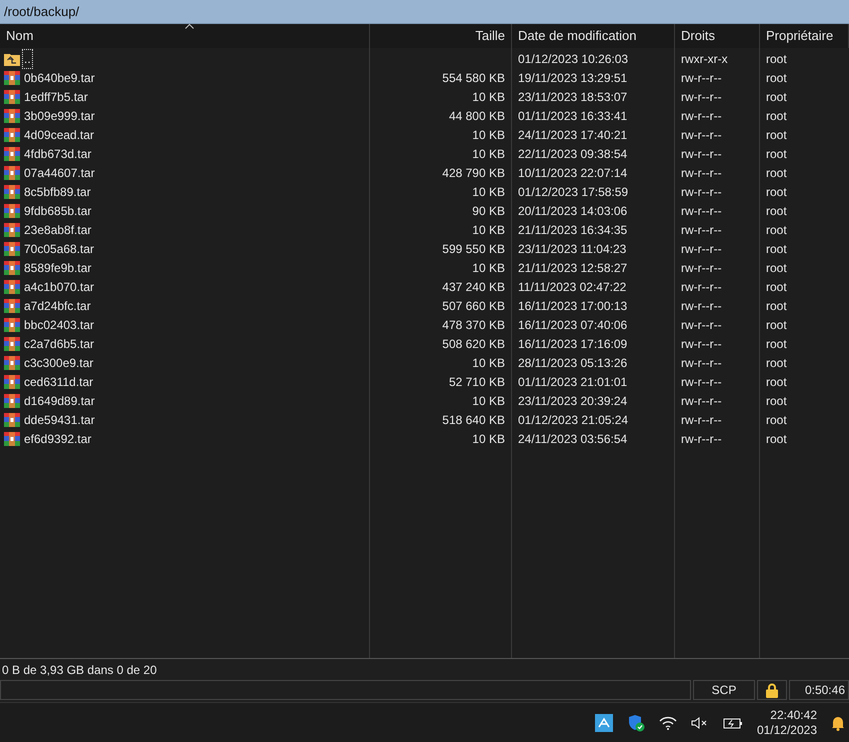 This screenshot has height=742, width=849. I want to click on file-name: d1649d89.tar, so click(59, 401).